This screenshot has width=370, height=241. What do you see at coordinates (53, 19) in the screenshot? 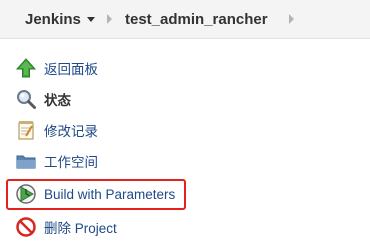
I see `breadcrumb-jenkins-label: Jenkins` at bounding box center [53, 19].